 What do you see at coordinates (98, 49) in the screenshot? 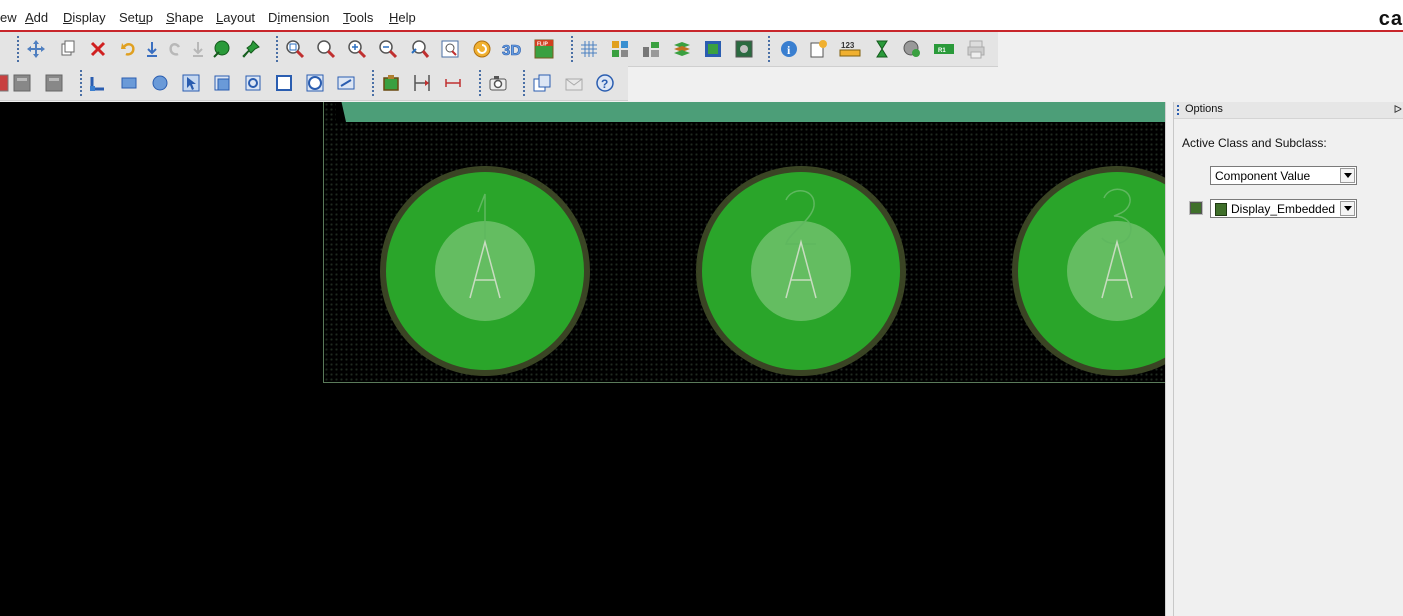
I see `delete-icon` at bounding box center [98, 49].